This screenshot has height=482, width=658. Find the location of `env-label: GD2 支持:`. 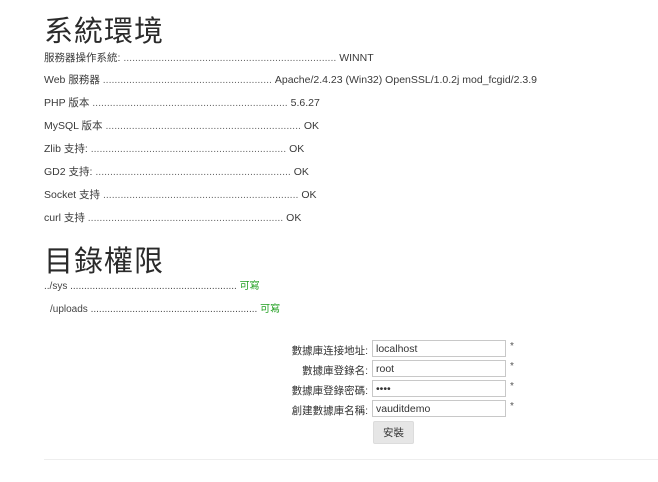

env-label: GD2 支持: is located at coordinates (68, 172).